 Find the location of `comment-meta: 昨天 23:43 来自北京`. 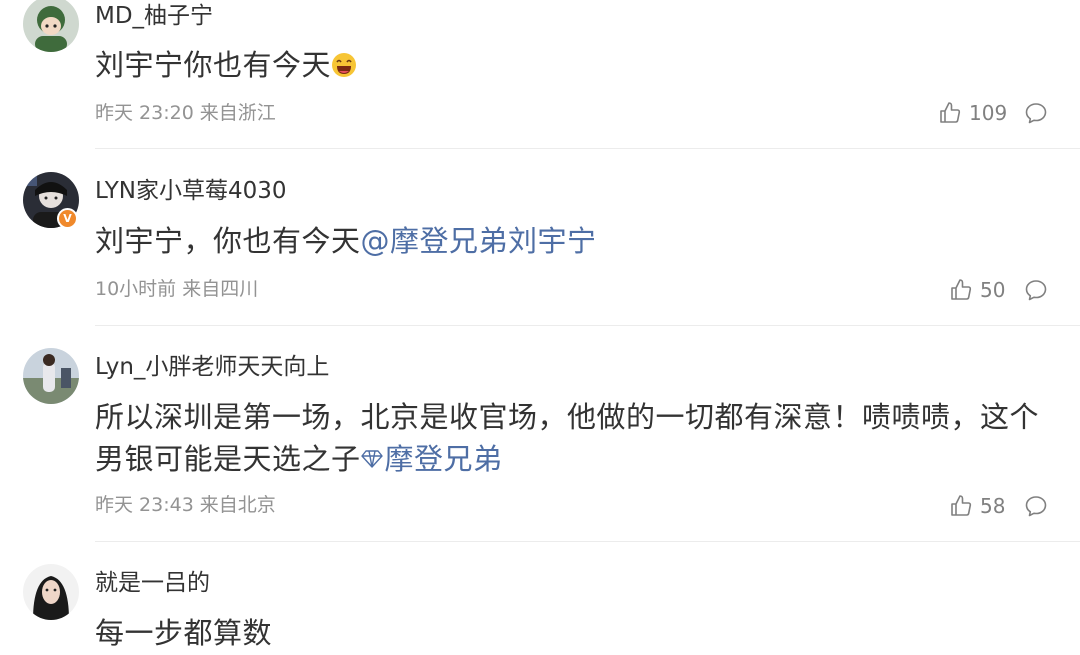

comment-meta: 昨天 23:43 来自北京 is located at coordinates (185, 505).